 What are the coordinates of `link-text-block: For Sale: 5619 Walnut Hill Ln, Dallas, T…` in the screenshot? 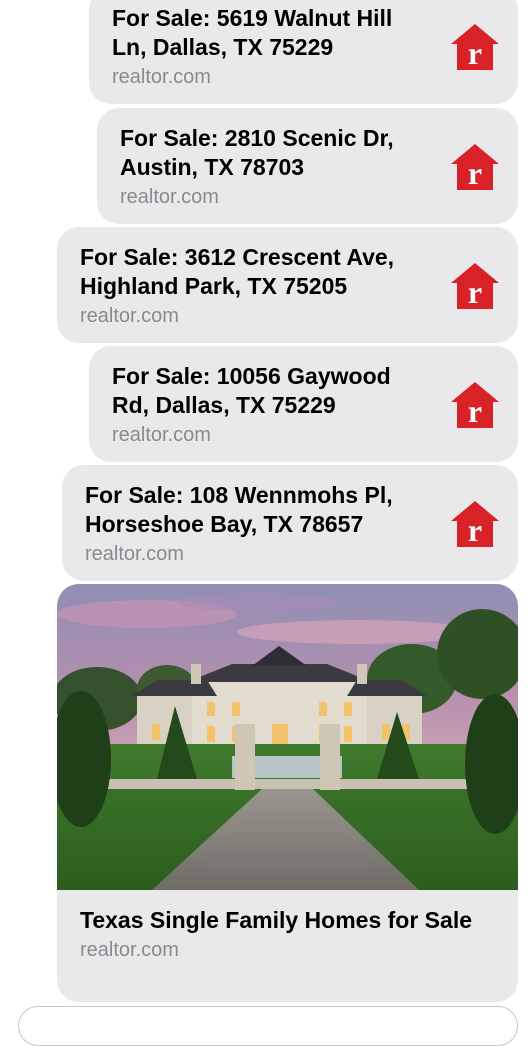 It's located at (272, 47).